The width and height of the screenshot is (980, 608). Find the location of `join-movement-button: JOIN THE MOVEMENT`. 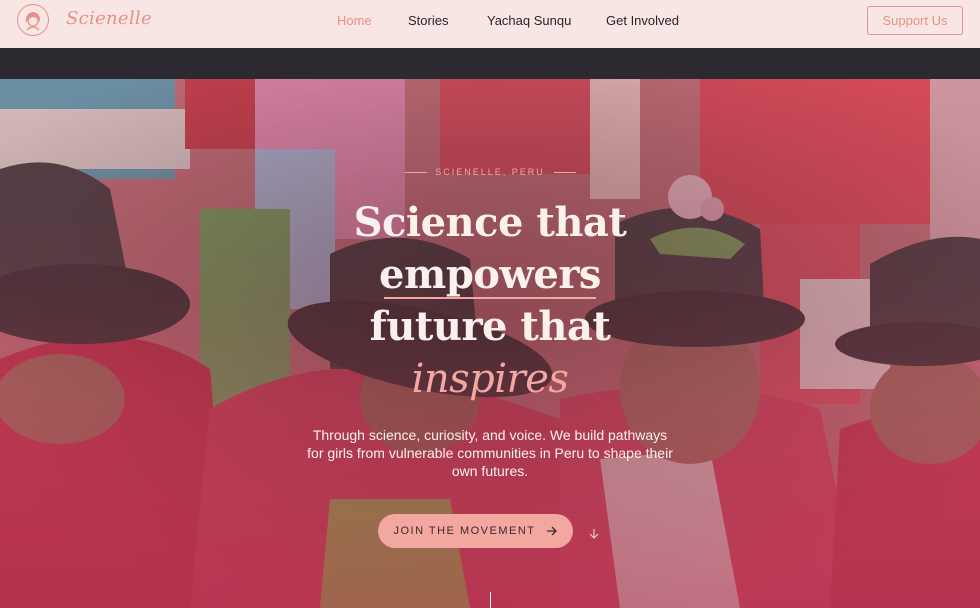

join-movement-button: JOIN THE MOVEMENT is located at coordinates (475, 531).